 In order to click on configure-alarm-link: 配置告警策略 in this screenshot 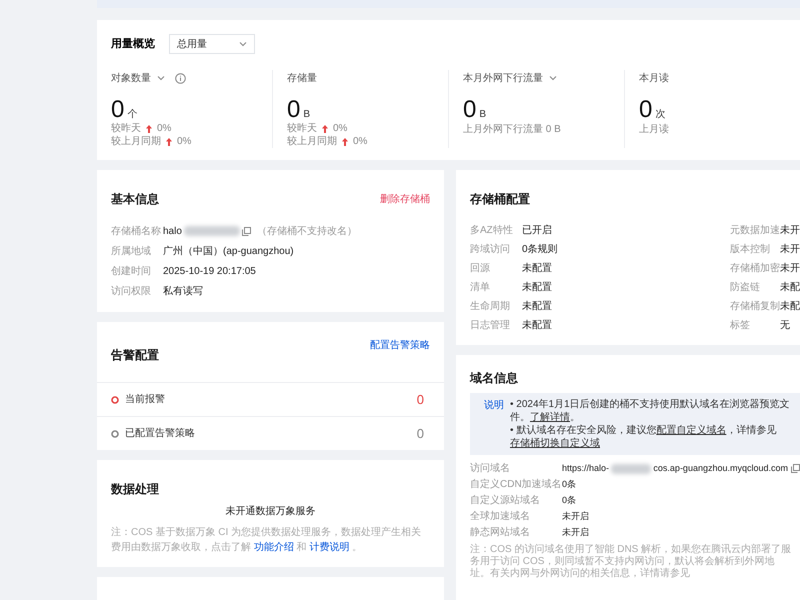, I will do `click(400, 351)`.